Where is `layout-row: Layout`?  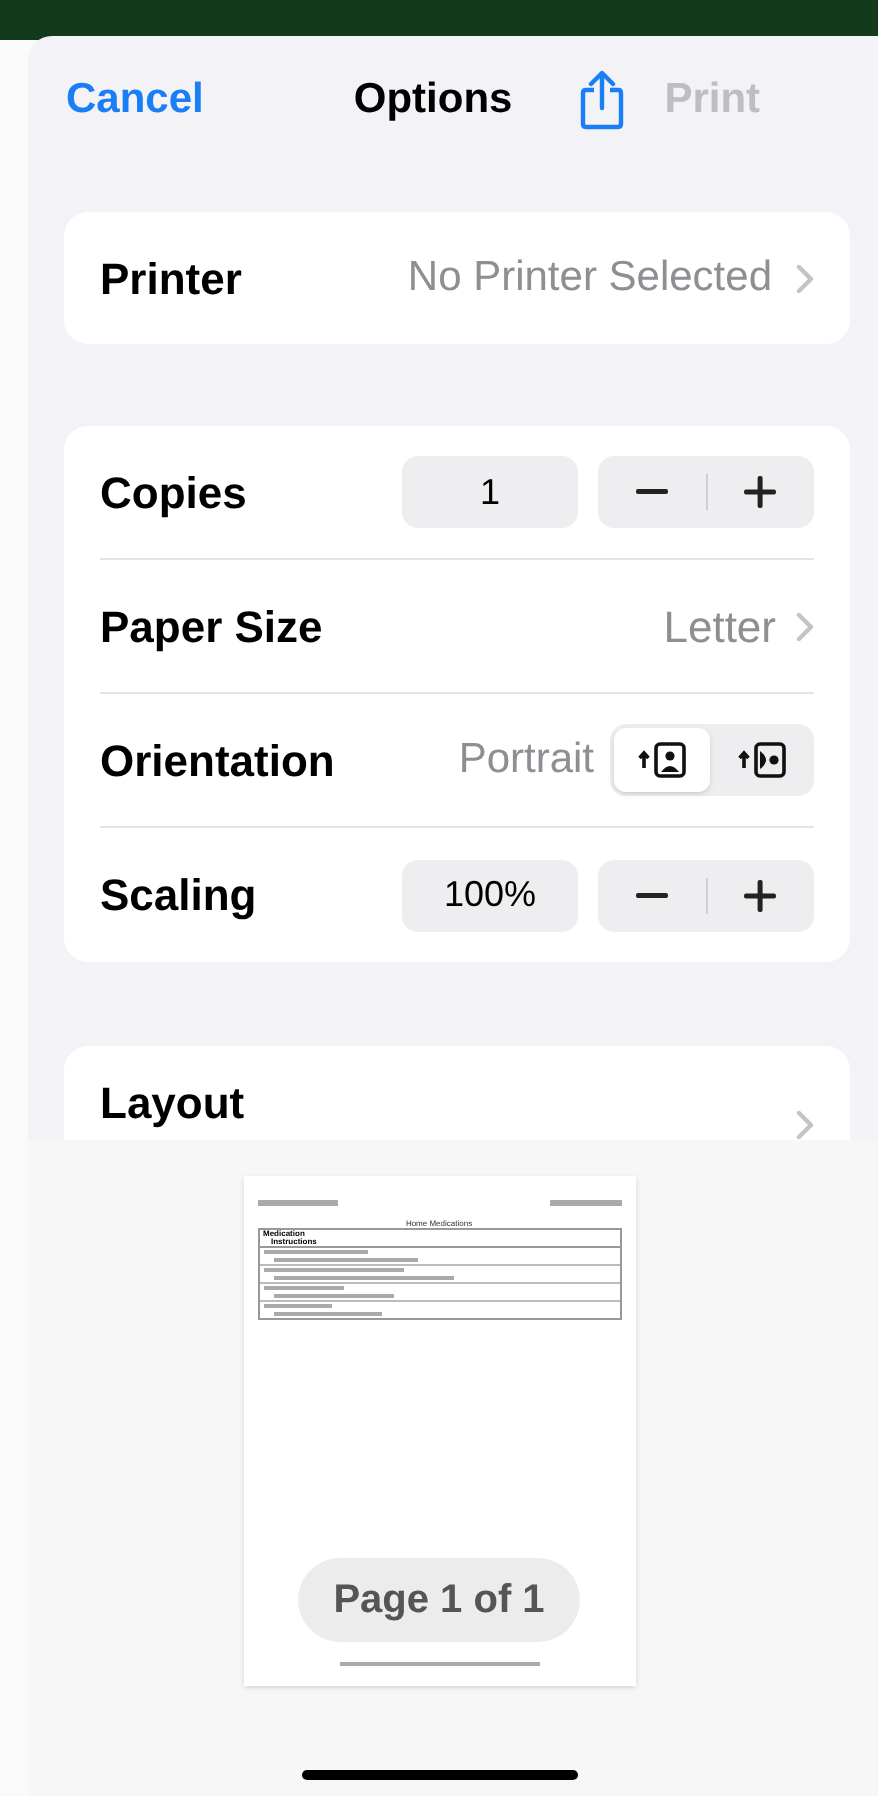 layout-row: Layout is located at coordinates (457, 1093).